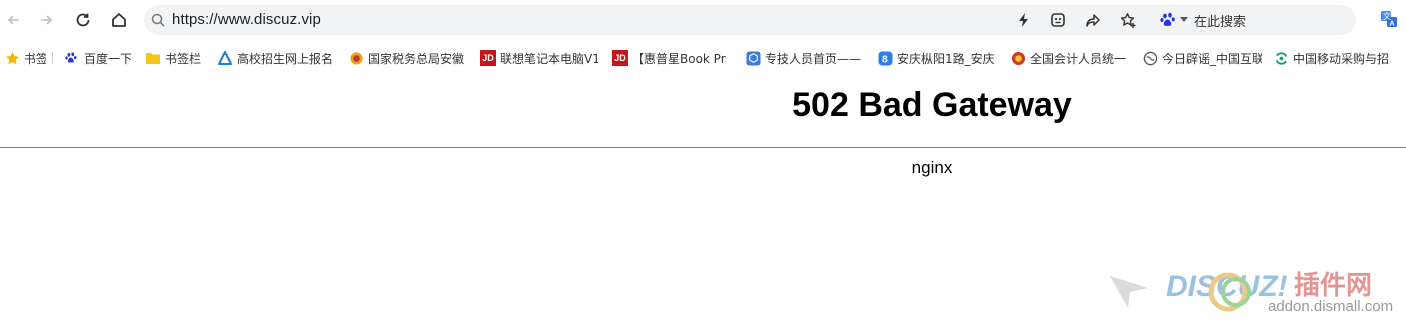  Describe the element at coordinates (813, 58) in the screenshot. I see `bookmark-label: 专技人员首页——` at that location.